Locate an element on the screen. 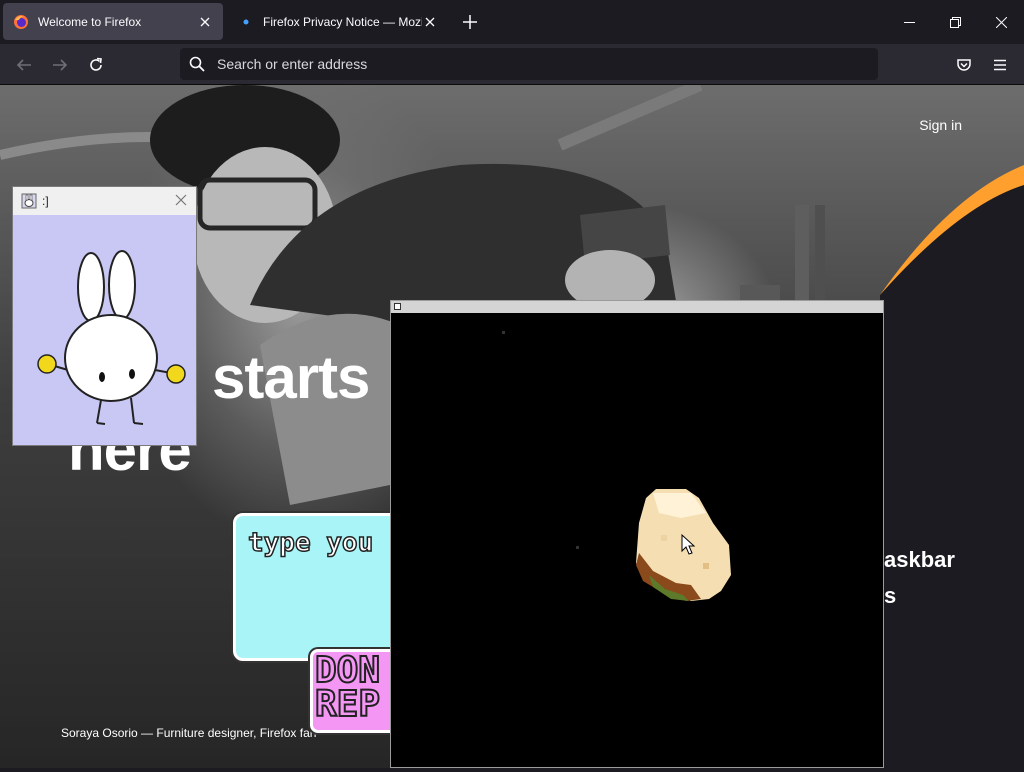 The height and width of the screenshot is (772, 1024). reload-icon is located at coordinates (96, 64).